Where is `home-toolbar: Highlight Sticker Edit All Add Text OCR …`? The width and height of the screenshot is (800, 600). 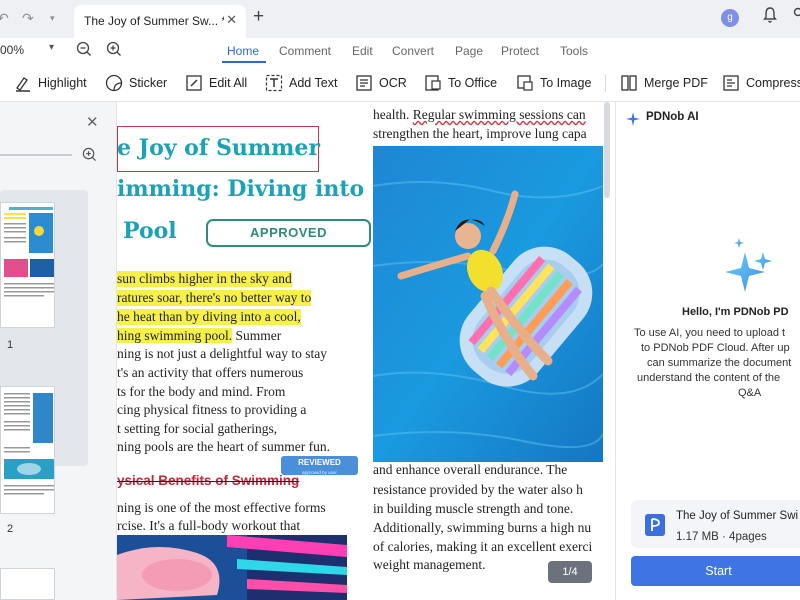 home-toolbar: Highlight Sticker Edit All Add Text OCR … is located at coordinates (400, 83).